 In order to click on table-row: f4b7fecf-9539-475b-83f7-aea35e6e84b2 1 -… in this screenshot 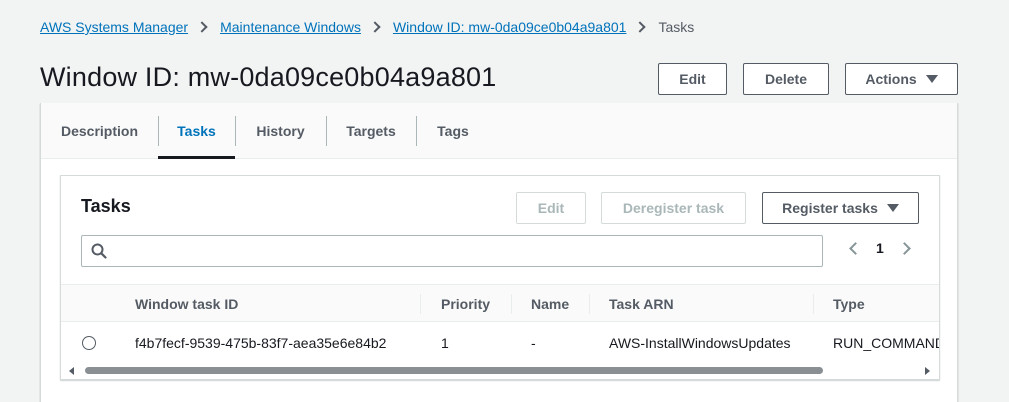, I will do `click(500, 343)`.